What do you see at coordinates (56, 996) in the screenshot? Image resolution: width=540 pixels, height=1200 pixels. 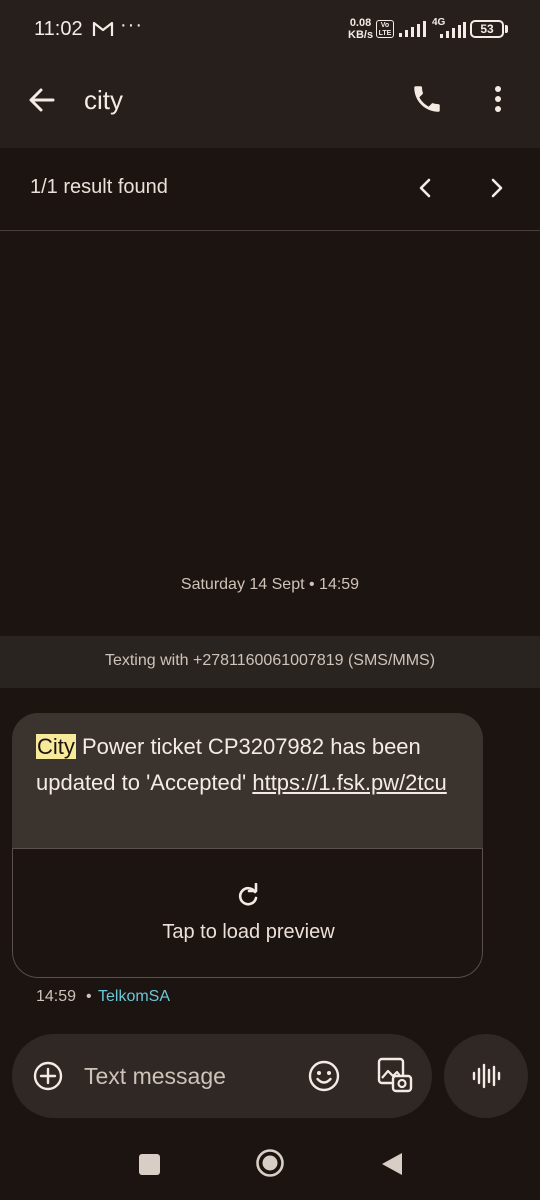 I see `message-time: 14:59` at bounding box center [56, 996].